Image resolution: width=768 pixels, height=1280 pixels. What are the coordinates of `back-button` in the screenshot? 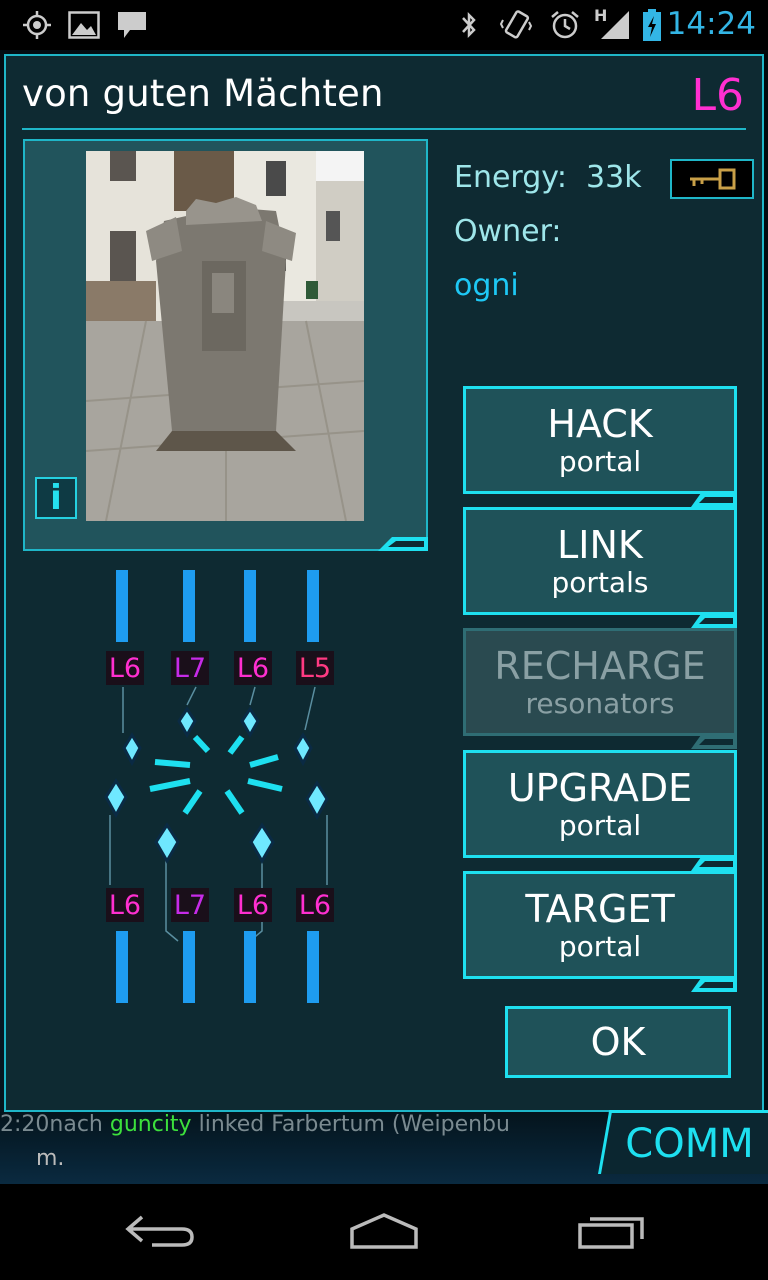 It's located at (160, 1231).